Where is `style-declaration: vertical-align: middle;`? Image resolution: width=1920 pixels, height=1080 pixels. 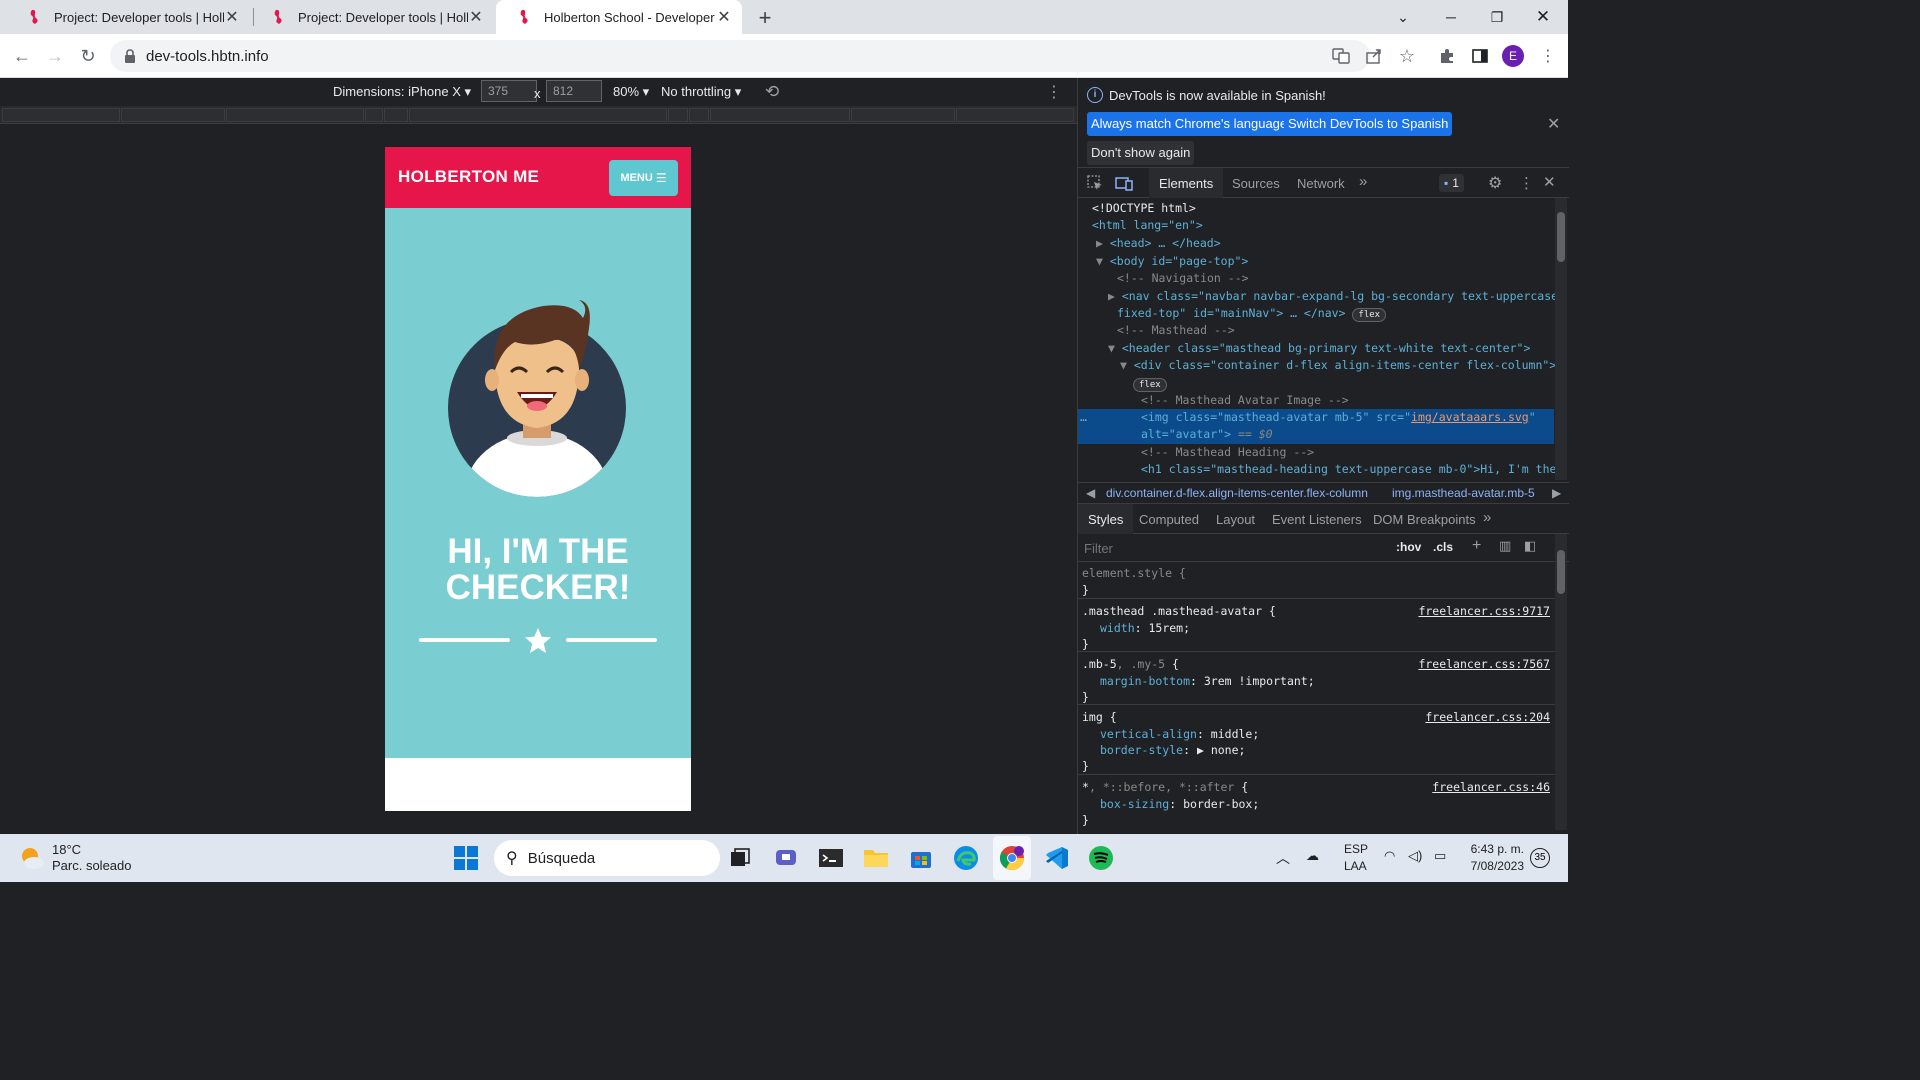 style-declaration: vertical-align: middle; is located at coordinates (1179, 734).